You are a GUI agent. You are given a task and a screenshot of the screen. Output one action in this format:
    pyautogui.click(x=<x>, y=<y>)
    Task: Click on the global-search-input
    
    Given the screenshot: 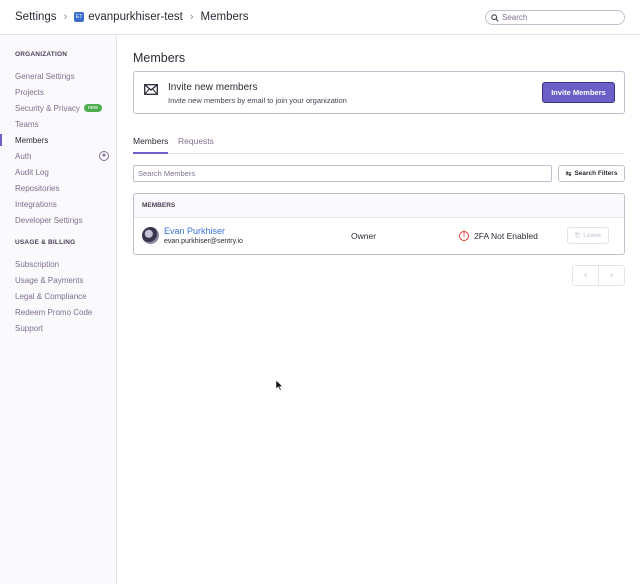 What is the action you would take?
    pyautogui.click(x=557, y=17)
    